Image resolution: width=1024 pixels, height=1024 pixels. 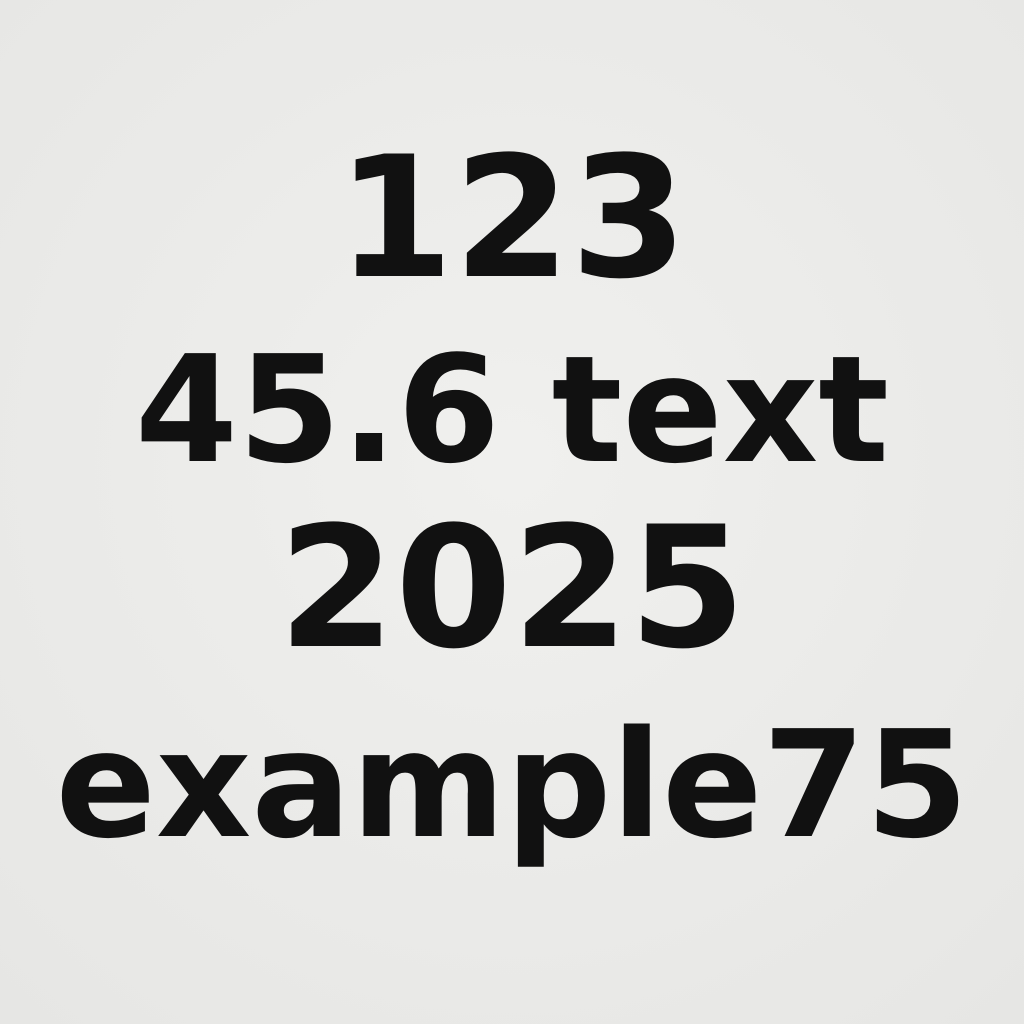 I want to click on text-line-4: example75, so click(x=512, y=785).